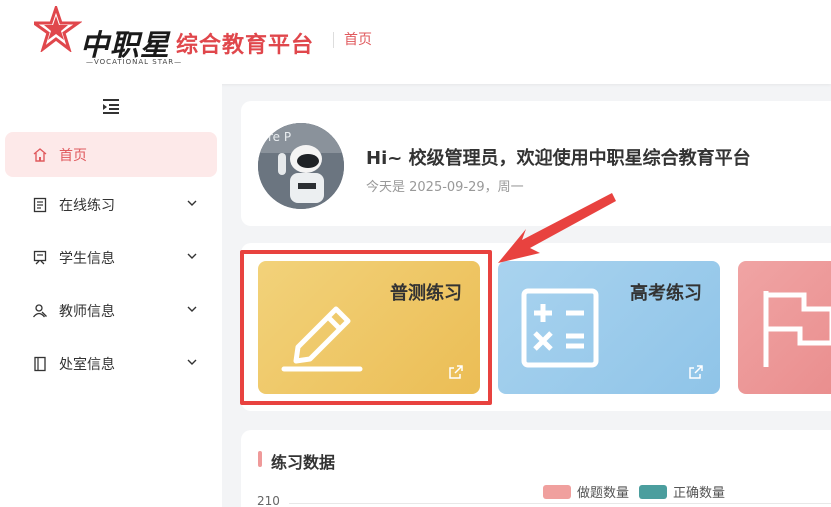  I want to click on legend-label: 正确数量, so click(699, 493).